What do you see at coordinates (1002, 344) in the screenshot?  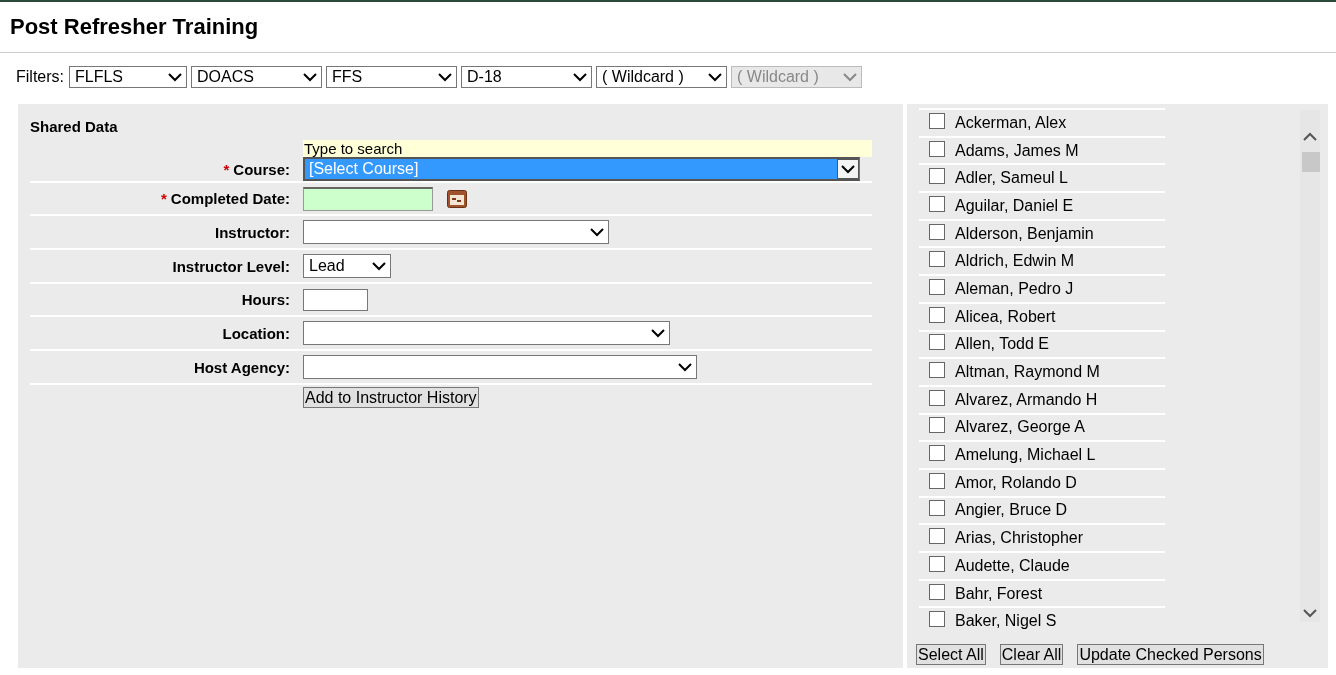 I see `person-name: Allen, Todd E` at bounding box center [1002, 344].